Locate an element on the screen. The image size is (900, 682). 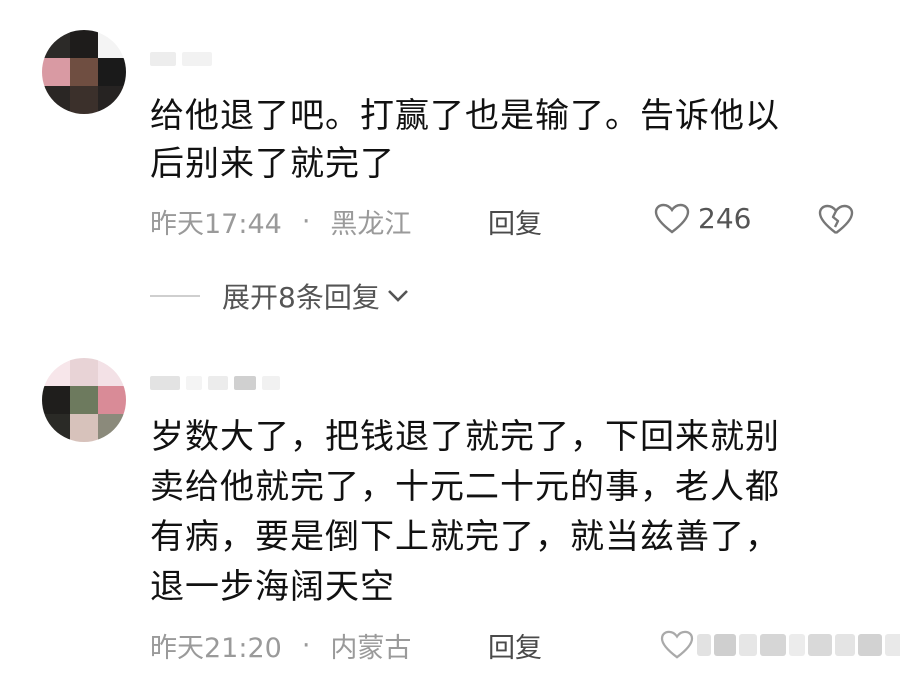
comment-location: 内蒙古 is located at coordinates (371, 648).